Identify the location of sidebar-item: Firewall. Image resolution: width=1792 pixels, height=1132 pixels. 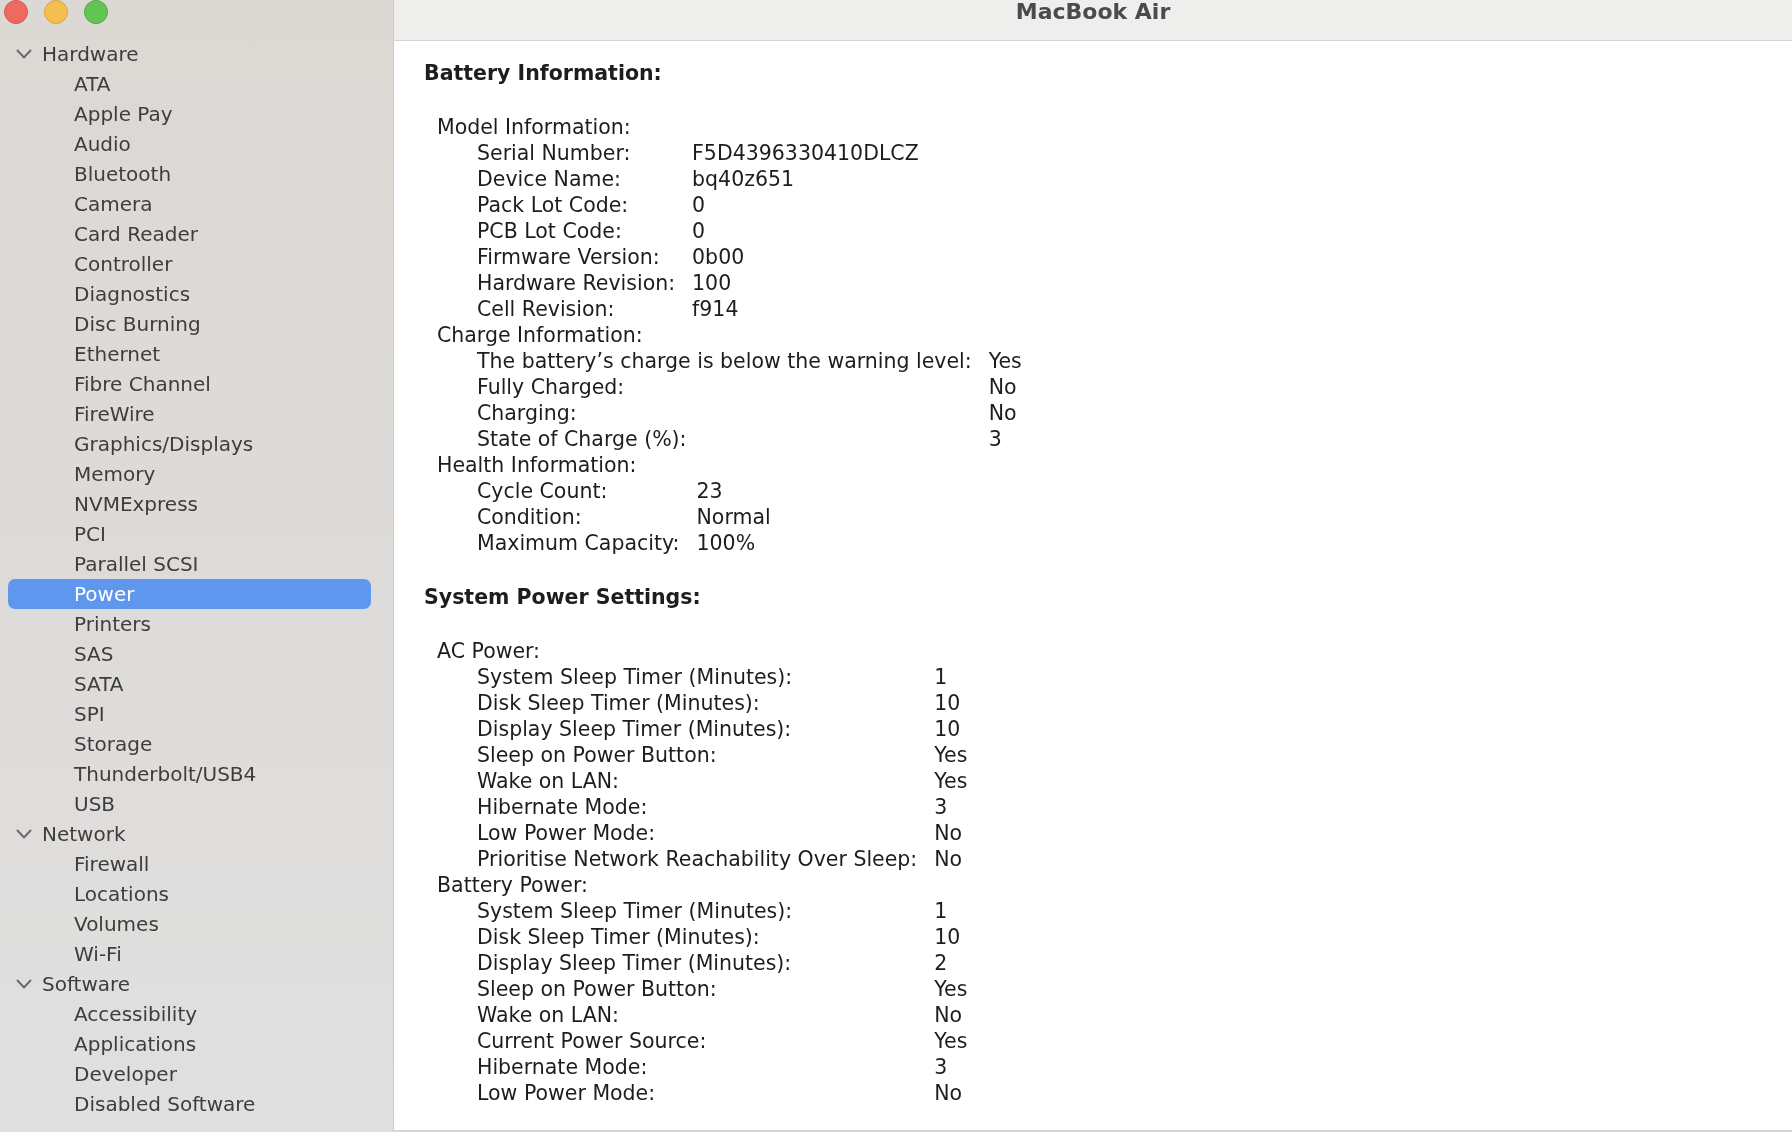
(189, 864).